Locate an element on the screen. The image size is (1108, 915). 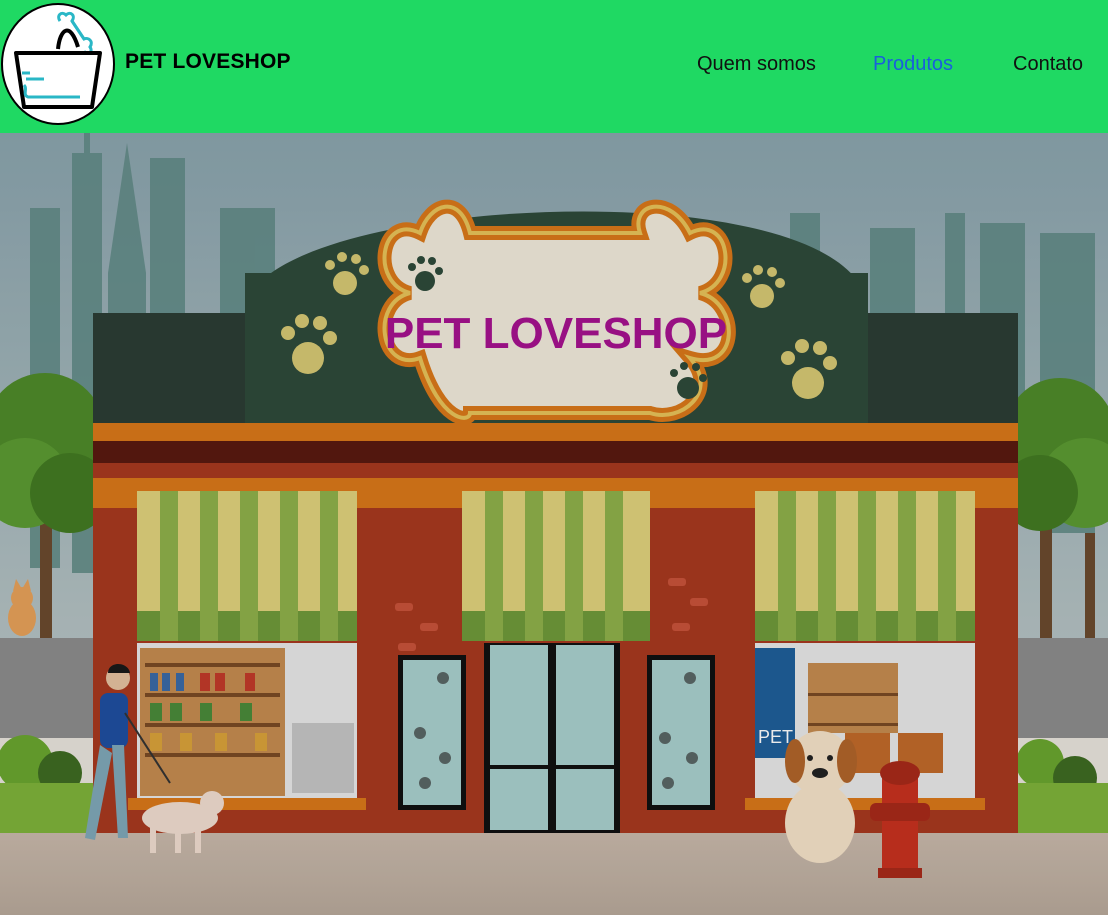
nav-link-produtos: Produtos is located at coordinates (913, 64).